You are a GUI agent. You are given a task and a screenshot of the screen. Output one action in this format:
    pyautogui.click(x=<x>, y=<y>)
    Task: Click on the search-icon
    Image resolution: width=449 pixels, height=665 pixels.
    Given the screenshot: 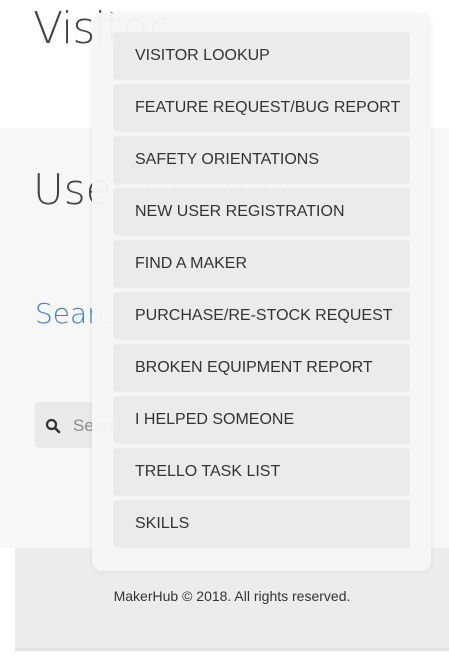 What is the action you would take?
    pyautogui.click(x=53, y=426)
    